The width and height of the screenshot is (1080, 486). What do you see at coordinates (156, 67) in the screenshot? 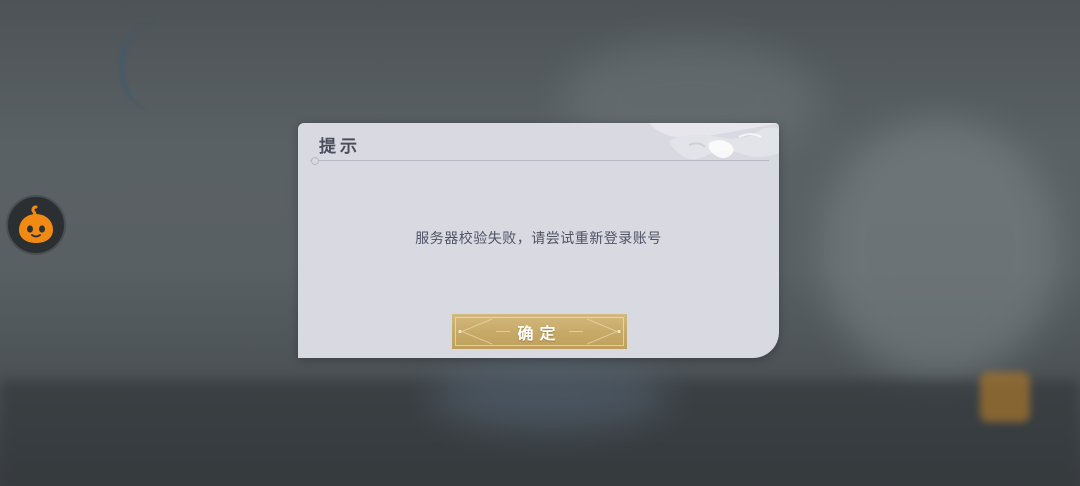
I see `background-swirl` at bounding box center [156, 67].